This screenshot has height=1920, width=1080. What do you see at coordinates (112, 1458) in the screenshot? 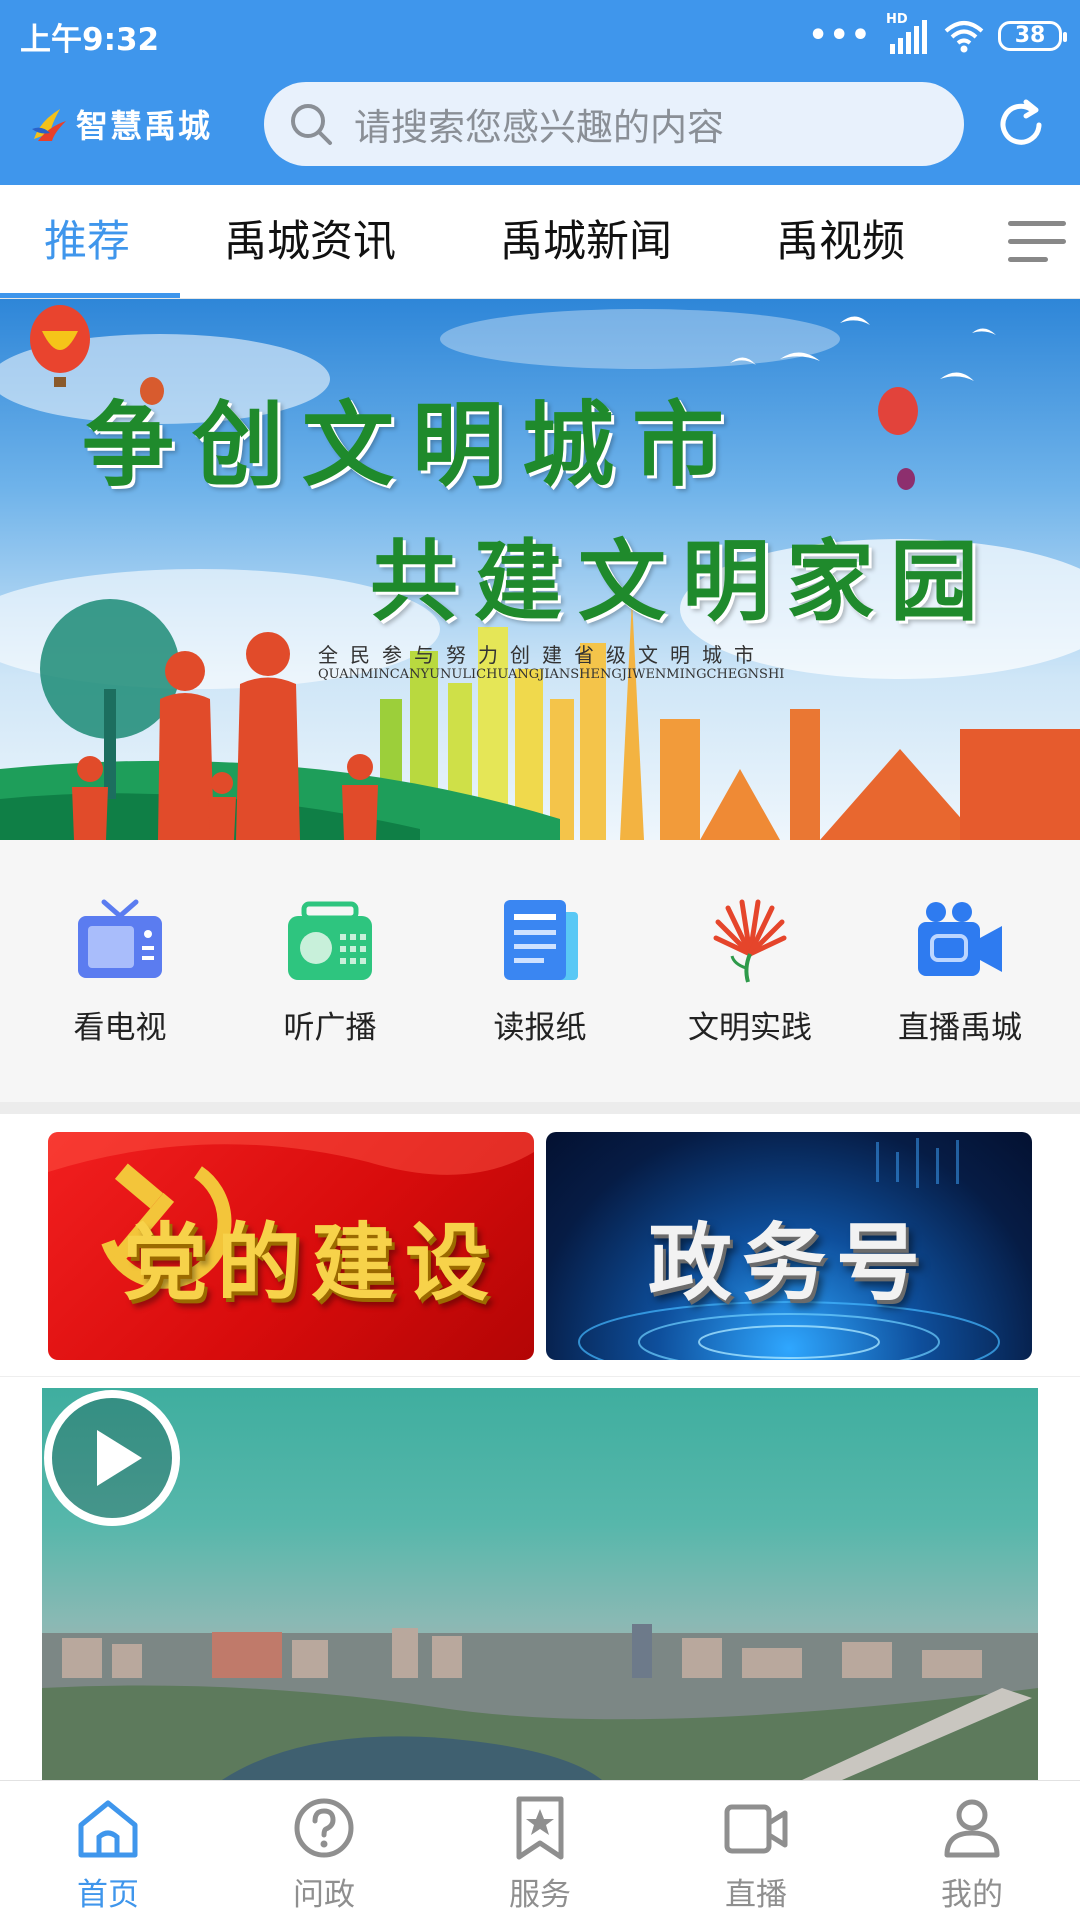
I see `play-button-icon` at bounding box center [112, 1458].